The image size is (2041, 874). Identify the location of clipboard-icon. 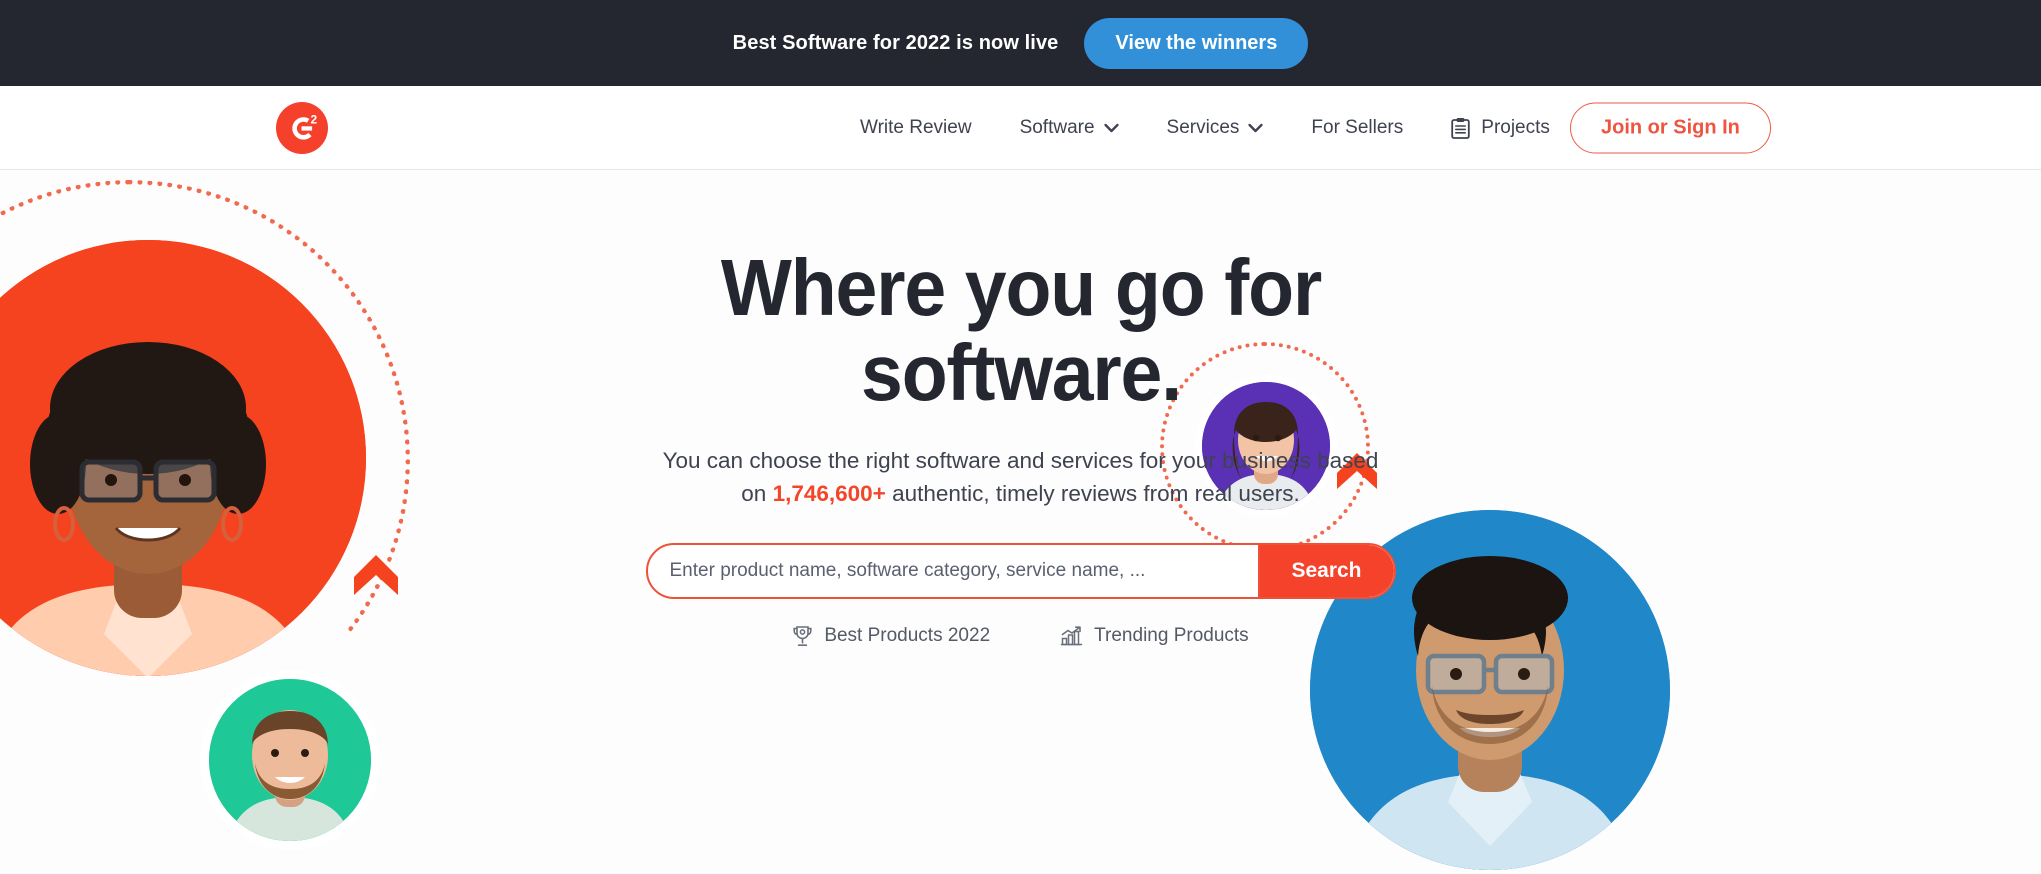
(1460, 128).